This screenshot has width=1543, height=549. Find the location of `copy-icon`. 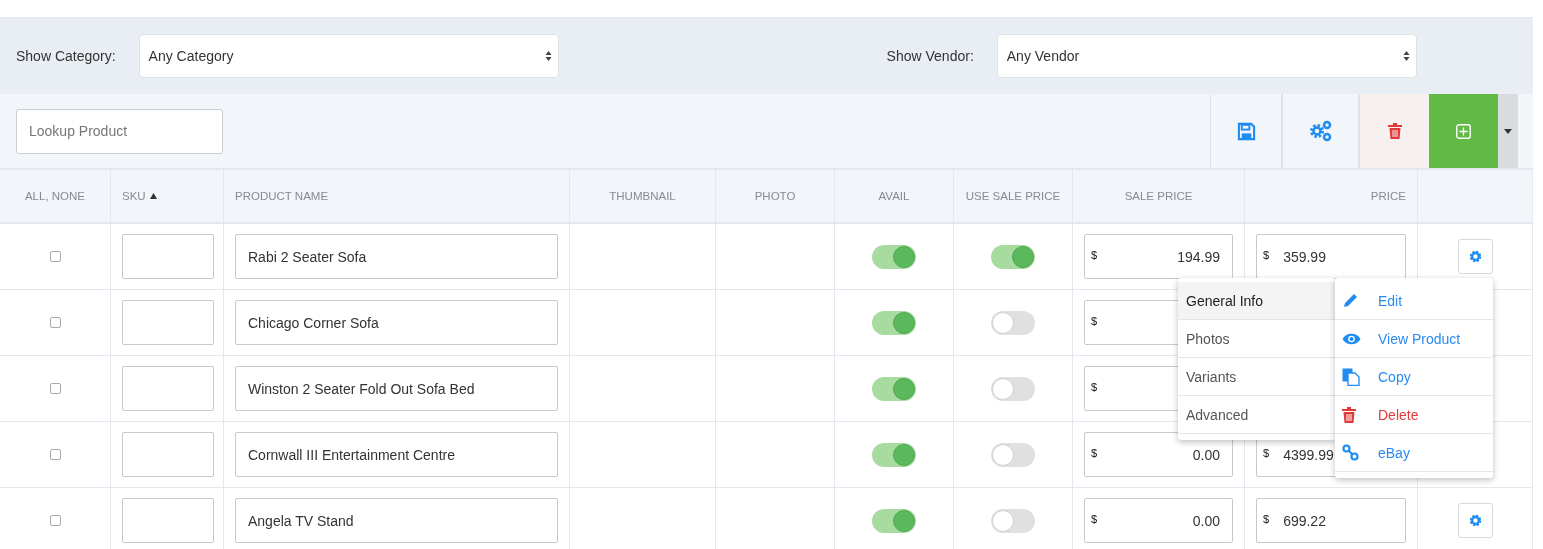

copy-icon is located at coordinates (1351, 376).